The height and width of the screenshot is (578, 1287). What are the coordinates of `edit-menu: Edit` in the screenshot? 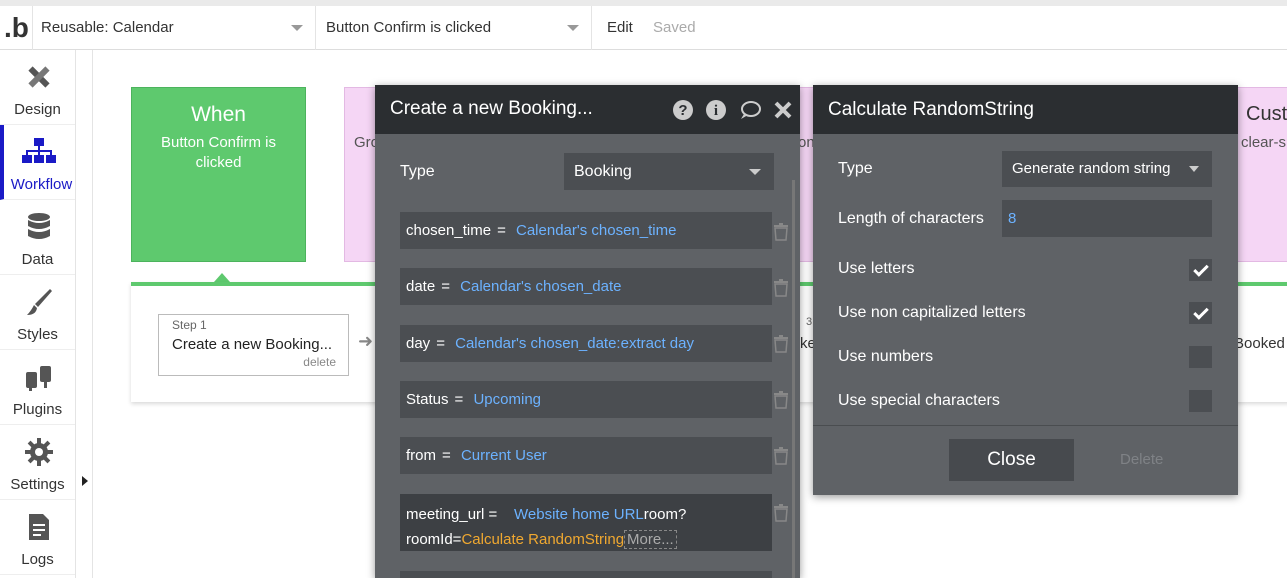 It's located at (620, 28).